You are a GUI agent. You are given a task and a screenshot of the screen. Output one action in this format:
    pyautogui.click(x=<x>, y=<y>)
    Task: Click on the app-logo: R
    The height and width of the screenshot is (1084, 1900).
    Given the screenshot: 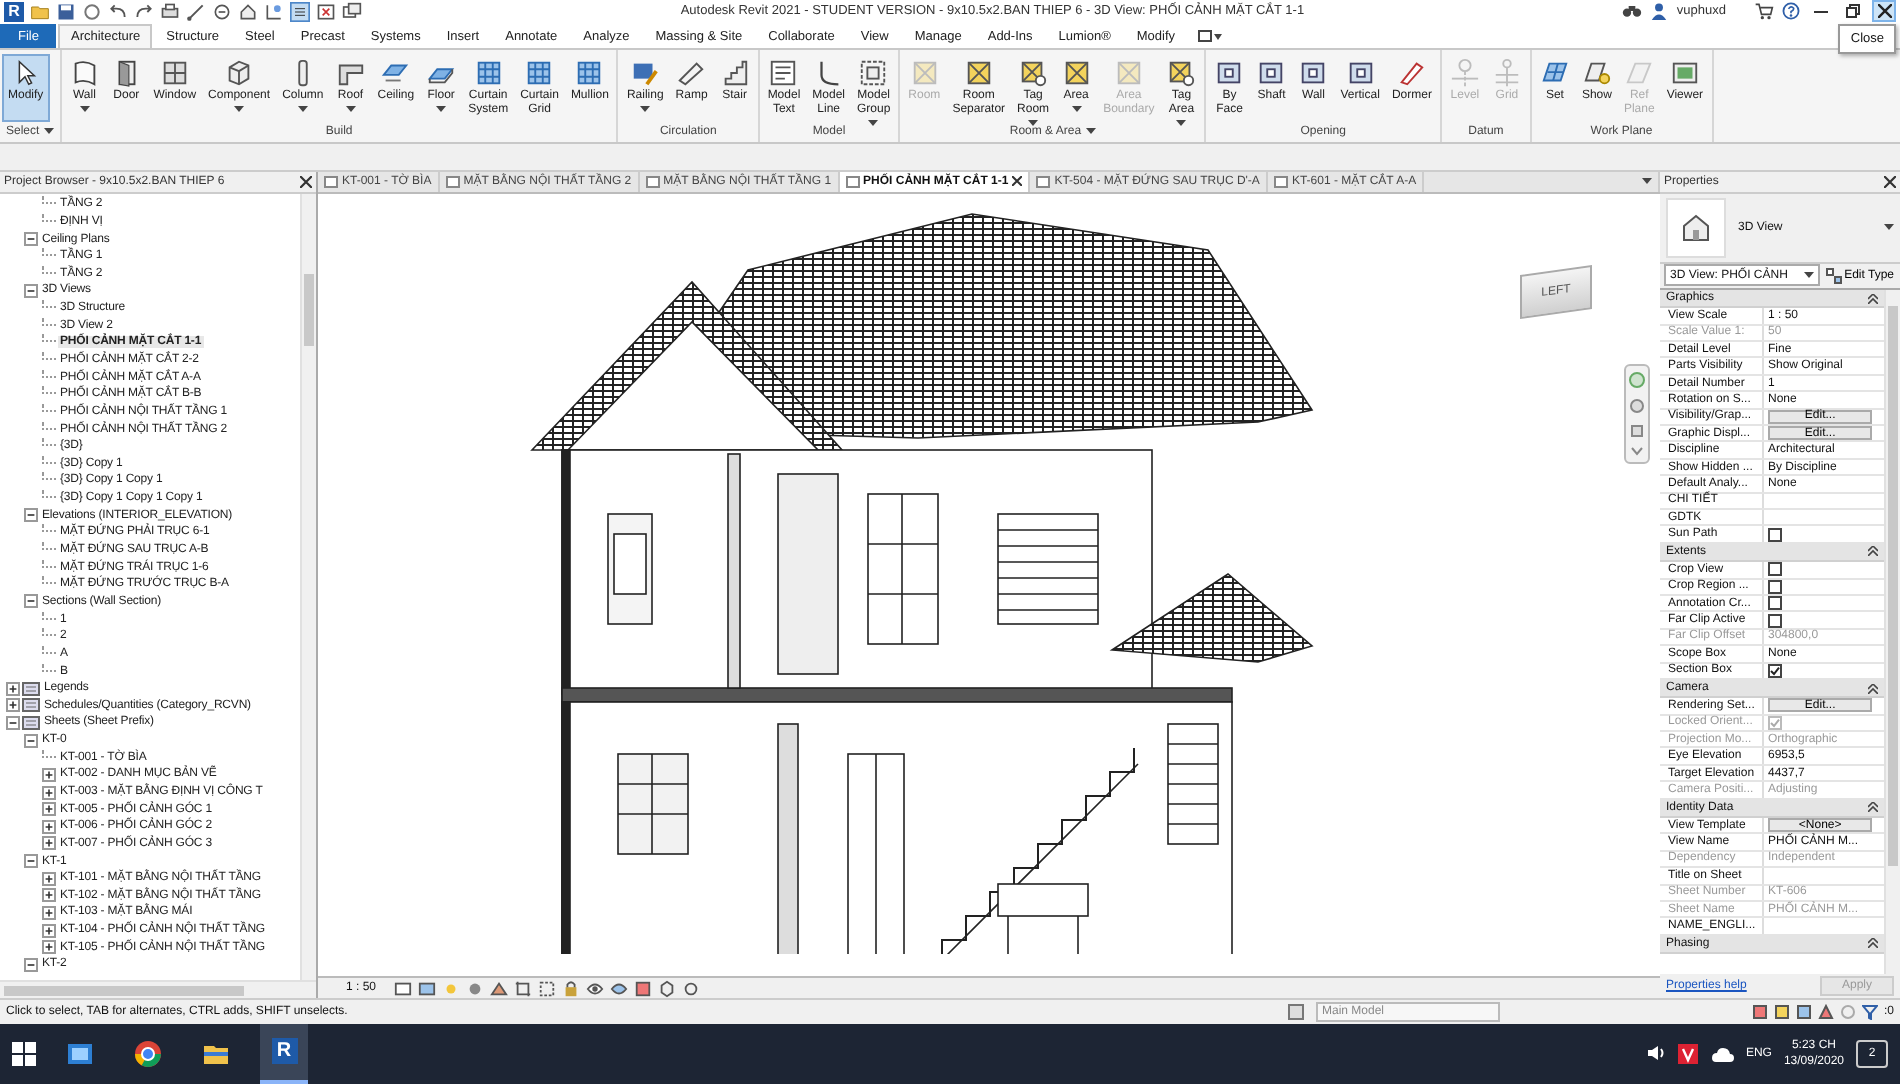 What is the action you would take?
    pyautogui.click(x=14, y=11)
    